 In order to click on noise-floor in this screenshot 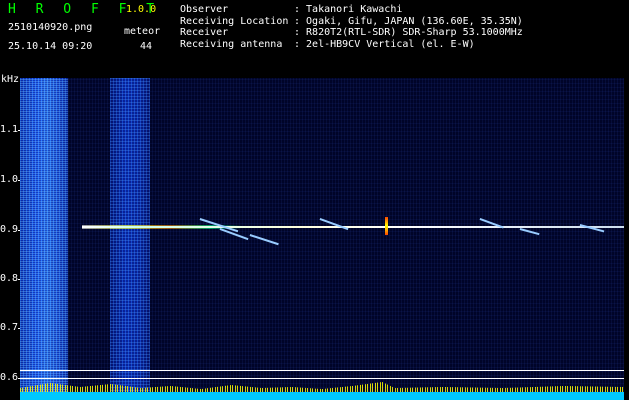, I will do `click(322, 396)`.